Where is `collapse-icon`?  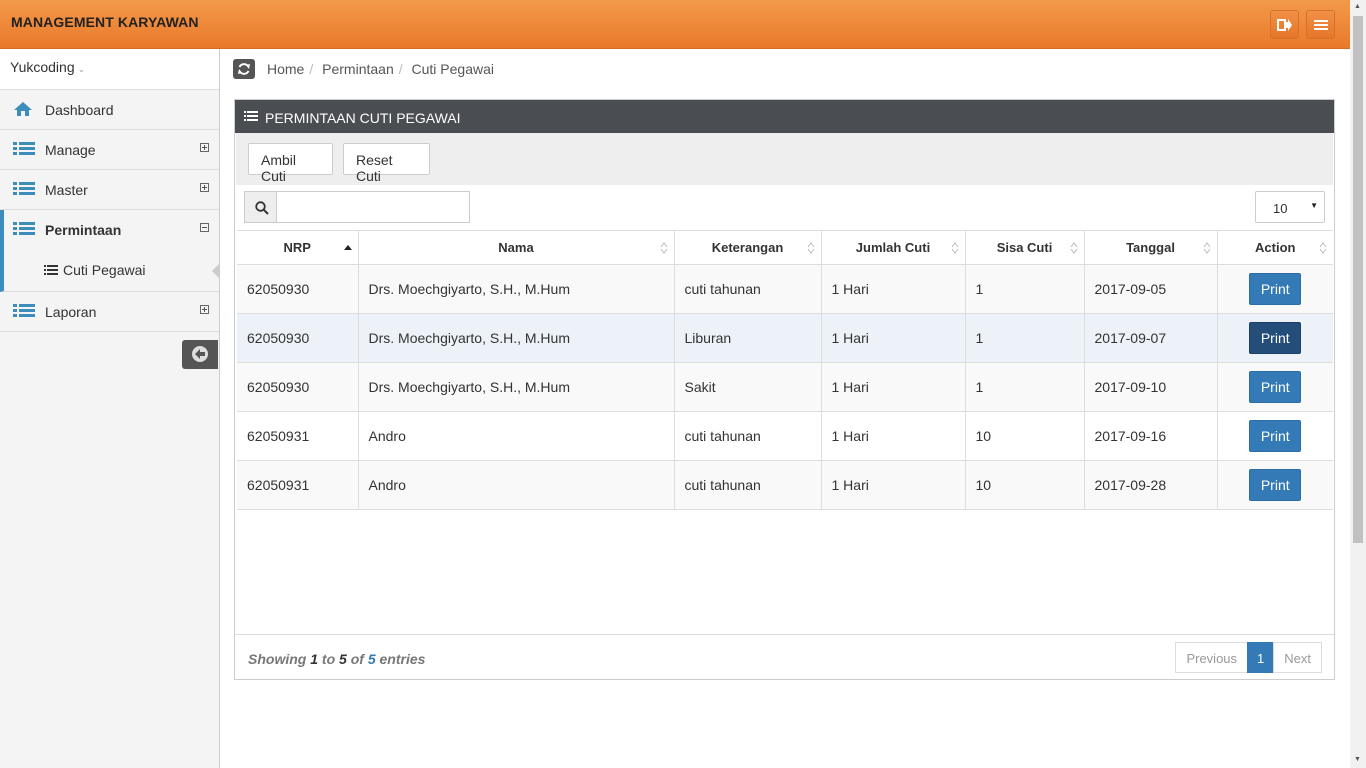 collapse-icon is located at coordinates (204, 227).